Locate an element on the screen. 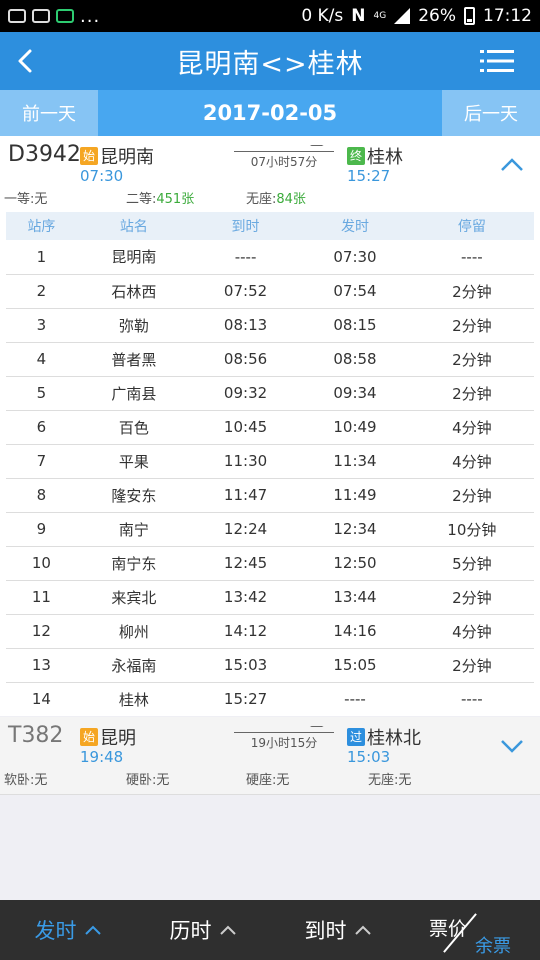  stop-depart: 11:34 is located at coordinates (355, 461).